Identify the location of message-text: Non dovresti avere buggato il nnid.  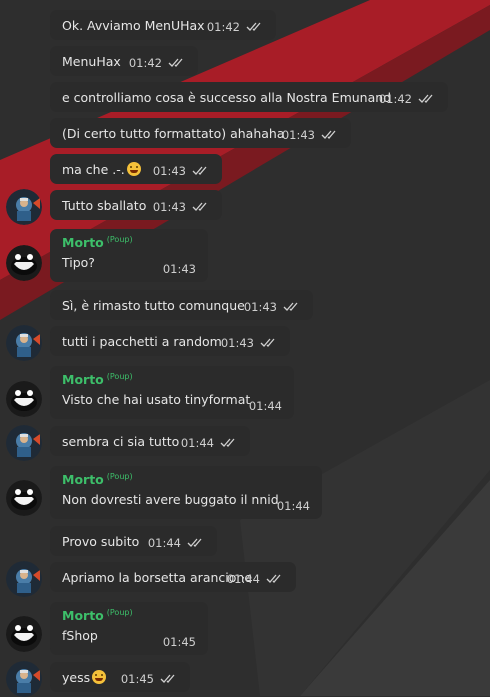
(170, 499).